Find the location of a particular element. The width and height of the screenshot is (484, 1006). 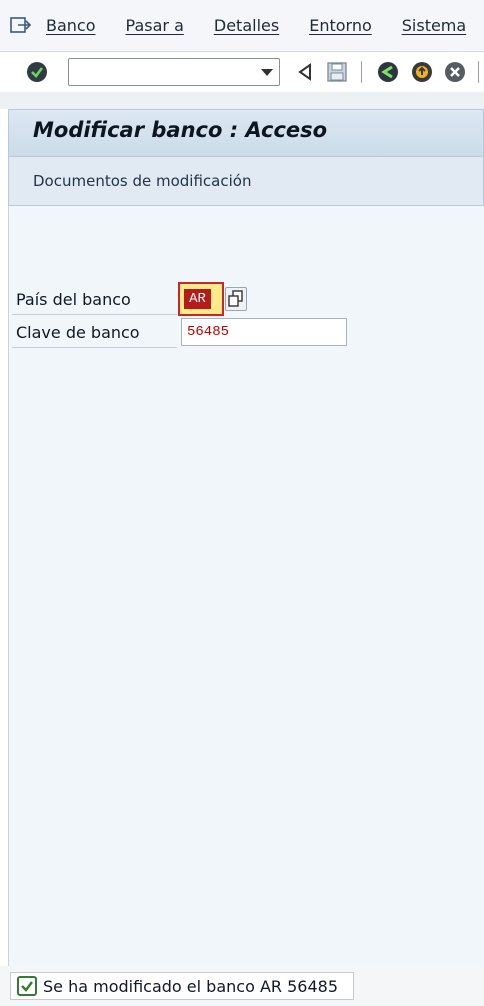

save-icon is located at coordinates (337, 72).